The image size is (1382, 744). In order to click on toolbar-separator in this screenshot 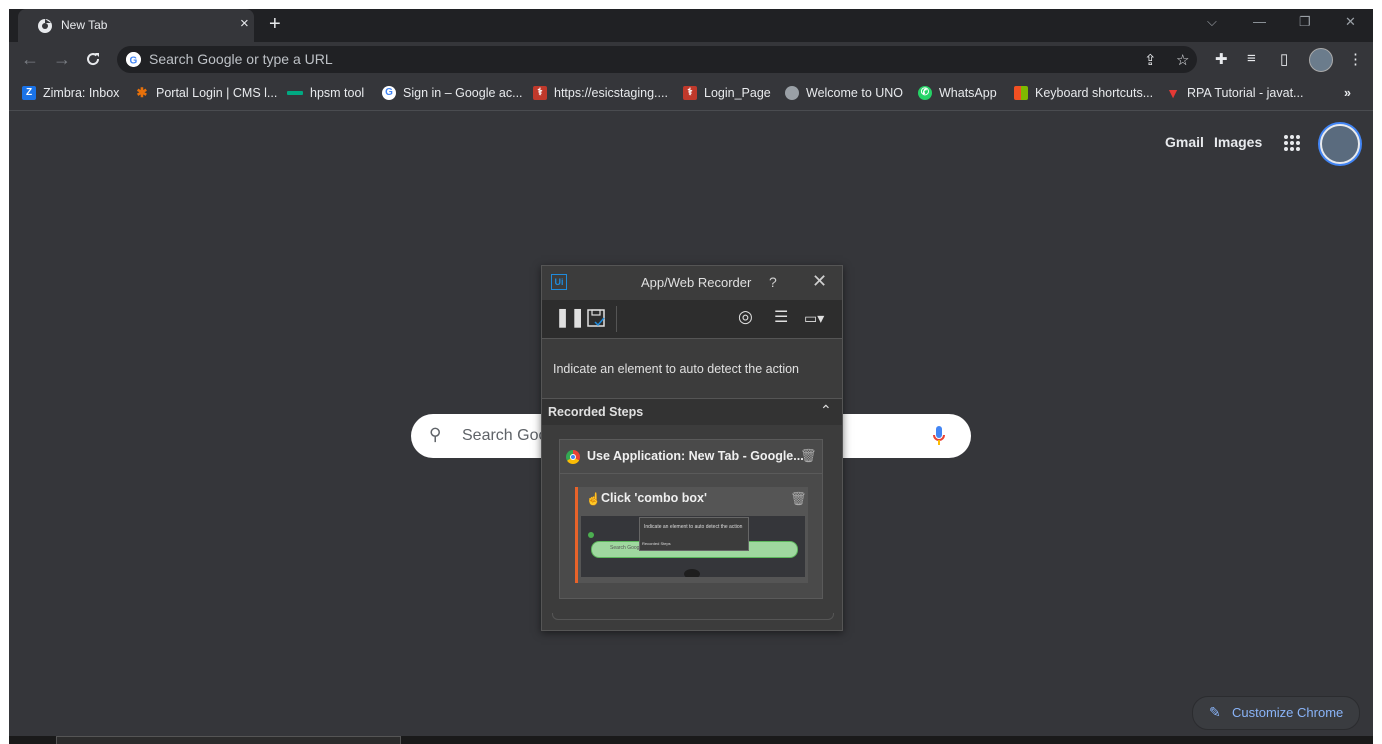, I will do `click(616, 319)`.